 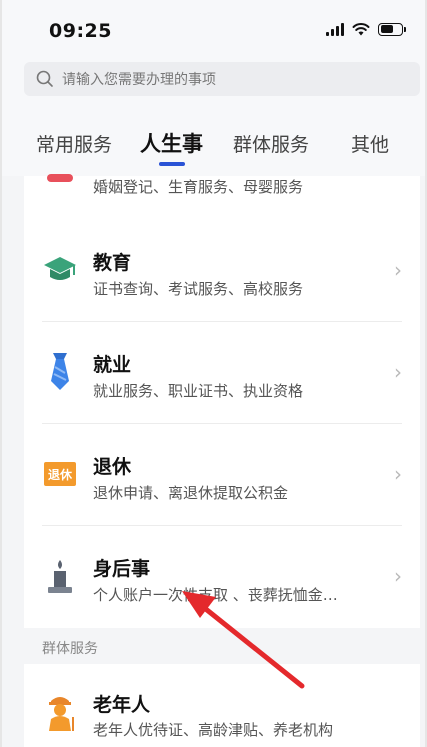 What do you see at coordinates (60, 371) in the screenshot?
I see `necktie-icon` at bounding box center [60, 371].